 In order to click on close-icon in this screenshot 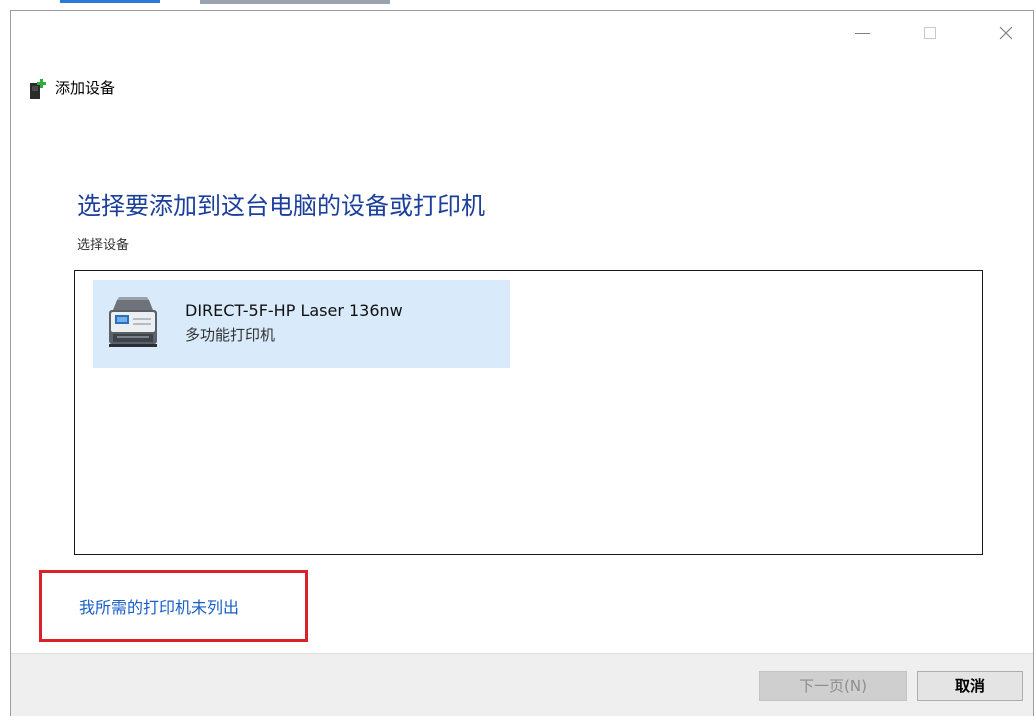, I will do `click(1006, 33)`.